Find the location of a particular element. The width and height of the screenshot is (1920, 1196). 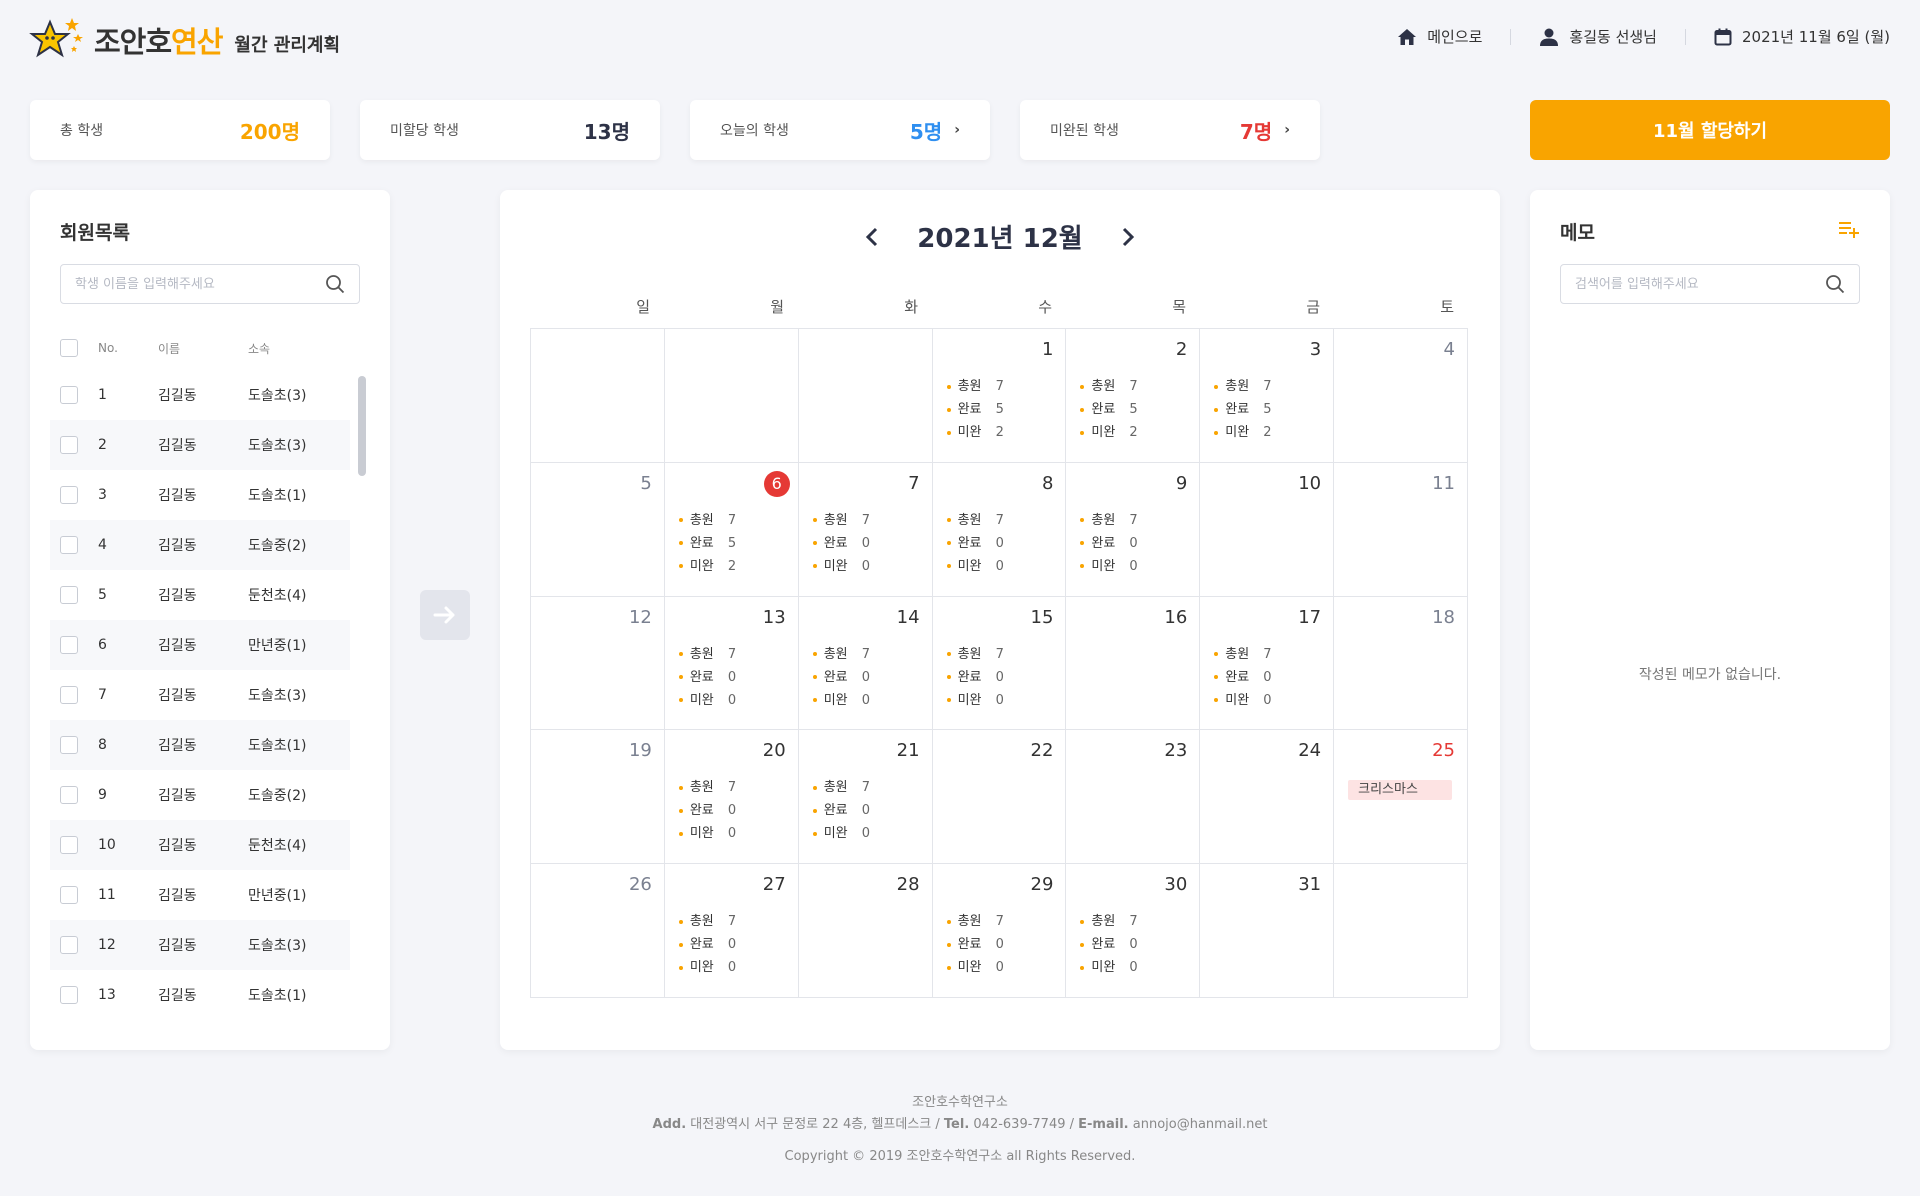

memo-search-input is located at coordinates (1700, 284).